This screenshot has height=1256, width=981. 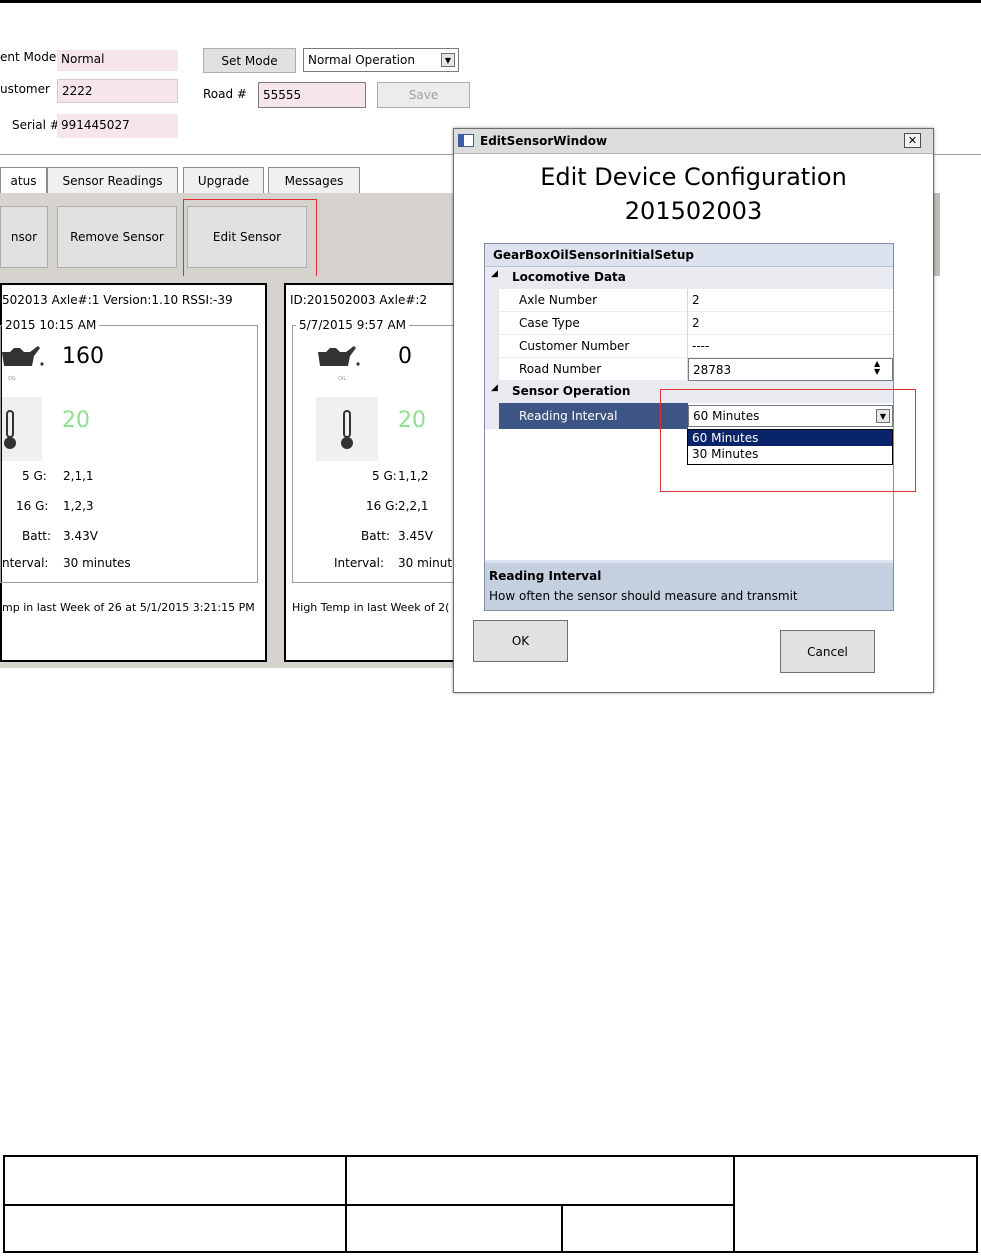 What do you see at coordinates (371, 607) in the screenshot?
I see `card-footer: High Temp in last Week of 2(` at bounding box center [371, 607].